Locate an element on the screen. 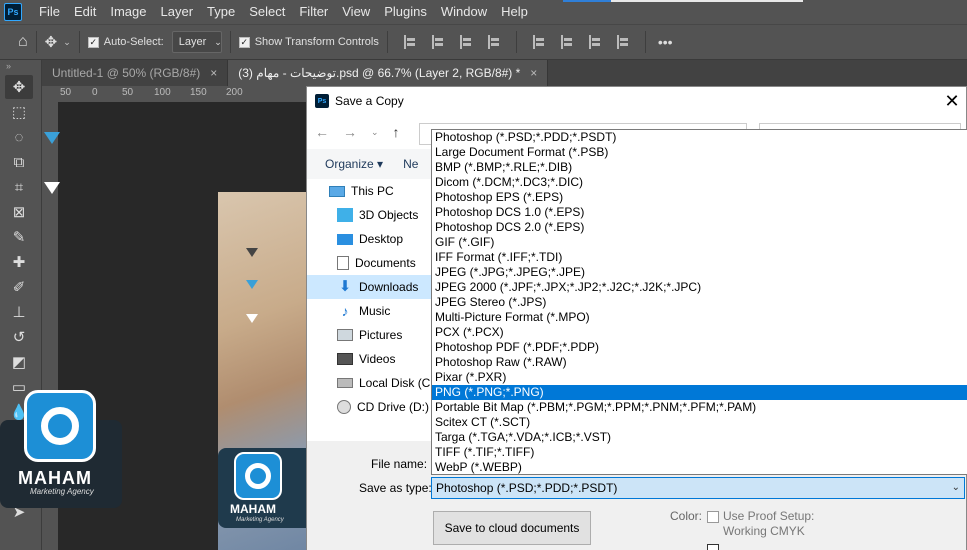 The image size is (967, 550). lasso-tool-icon: ◌ is located at coordinates (19, 137).